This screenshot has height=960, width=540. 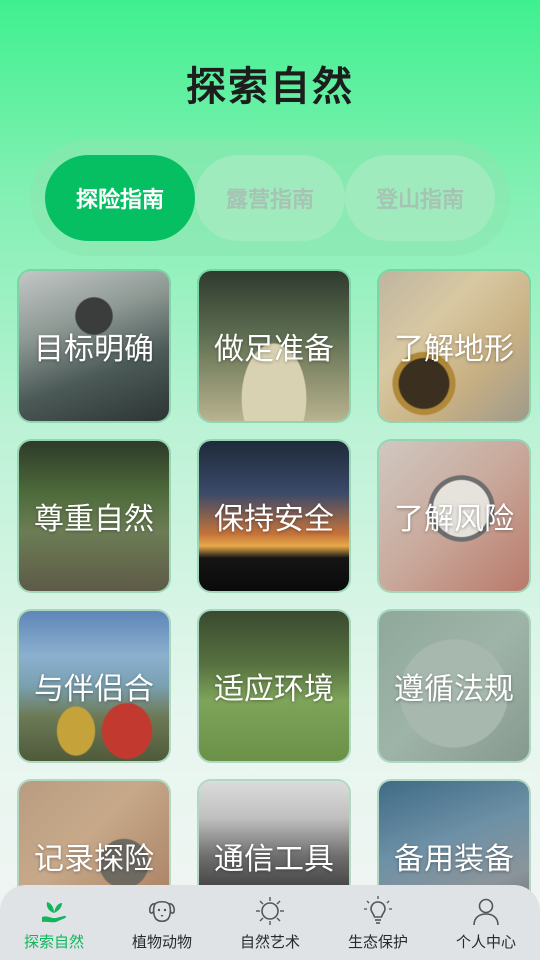 I want to click on card-label: 了解风险, so click(x=454, y=519).